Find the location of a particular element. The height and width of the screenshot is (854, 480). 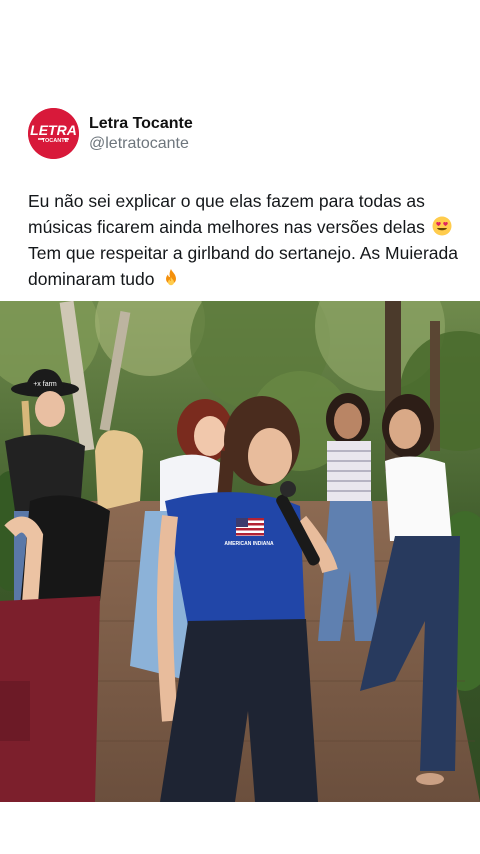

heart-eyes-emoji-icon is located at coordinates (442, 226).